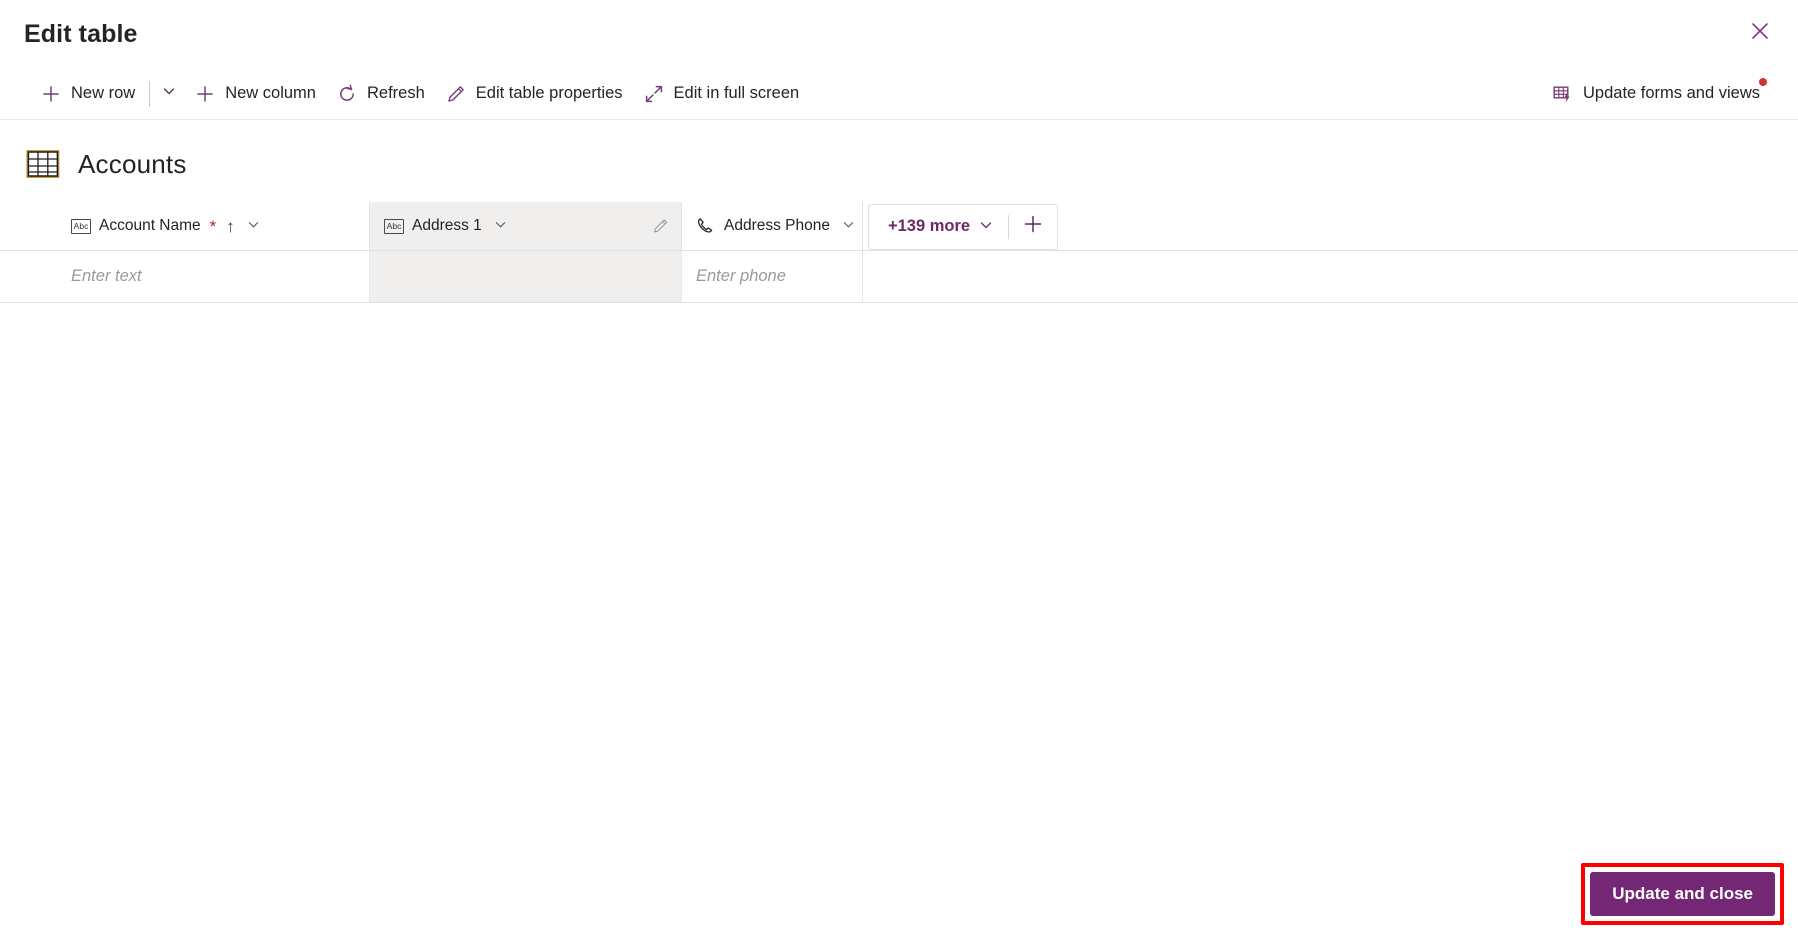 The height and width of the screenshot is (948, 1798). I want to click on column-header-label: Account Name, so click(150, 225).